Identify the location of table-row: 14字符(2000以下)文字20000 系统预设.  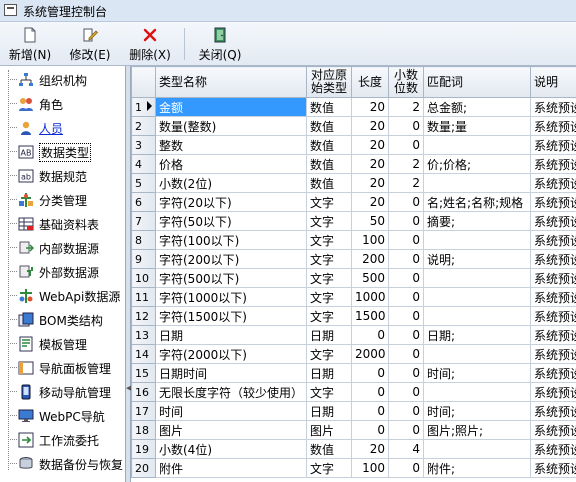
(353, 354).